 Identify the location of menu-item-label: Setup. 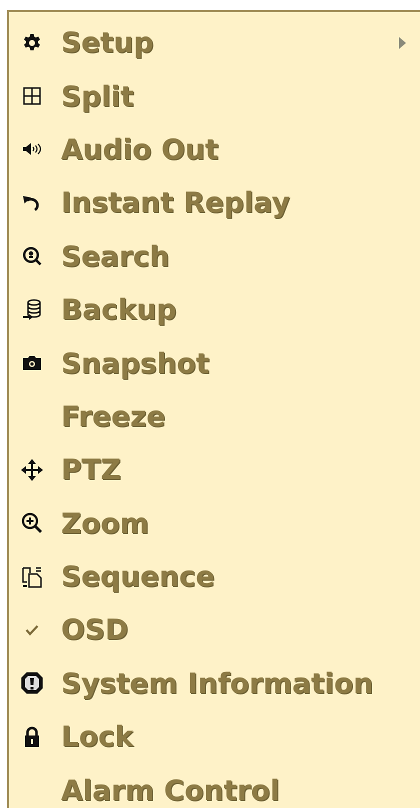
(107, 43).